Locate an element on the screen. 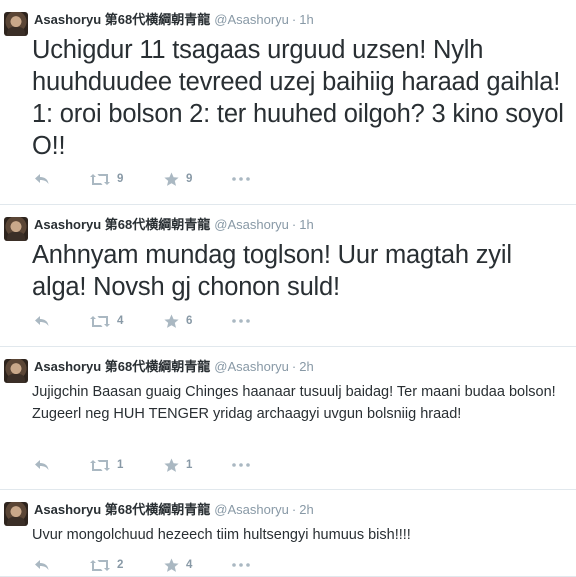 The image size is (576, 577). favorite-count: 6 is located at coordinates (189, 321).